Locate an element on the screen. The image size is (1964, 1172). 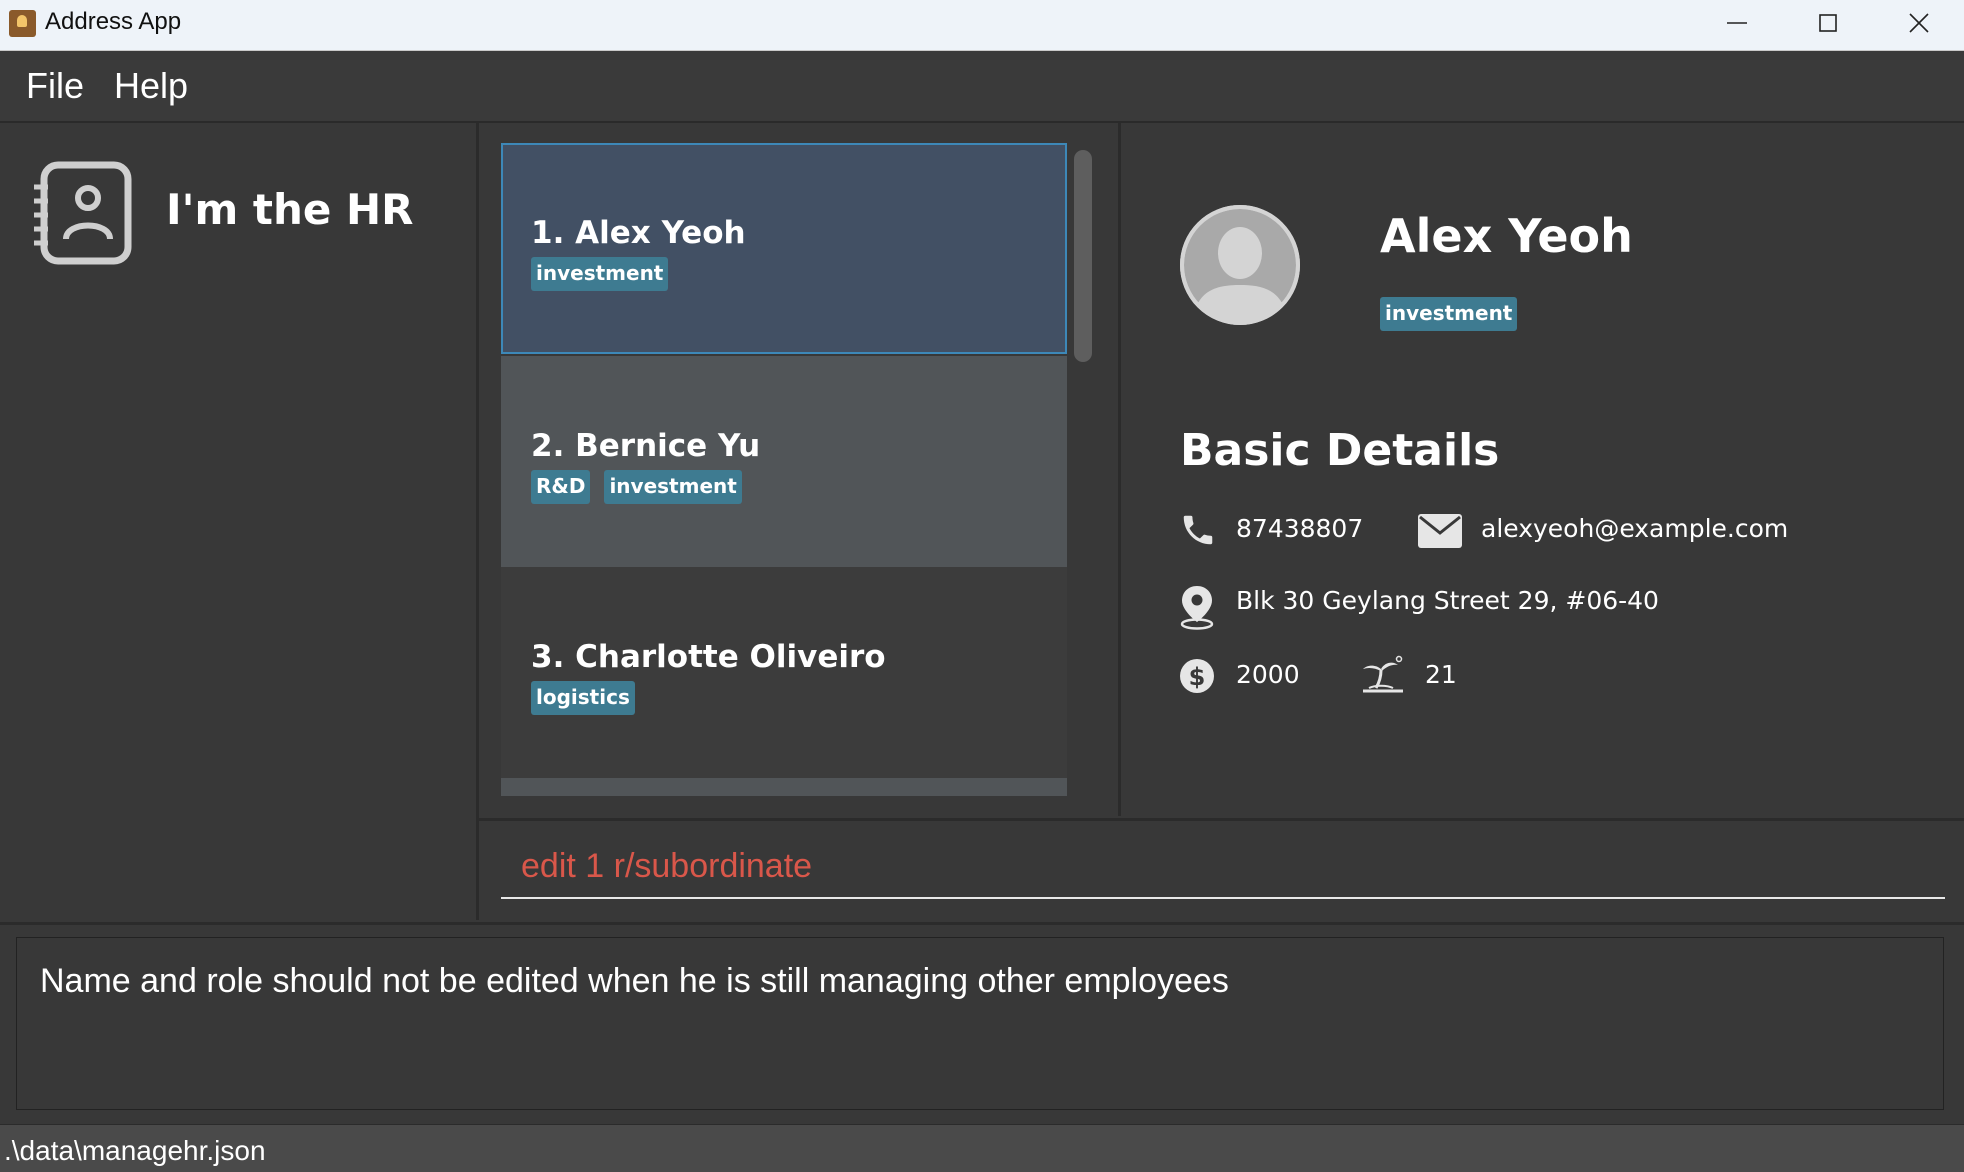
menu-bar: File Help is located at coordinates (982, 87).